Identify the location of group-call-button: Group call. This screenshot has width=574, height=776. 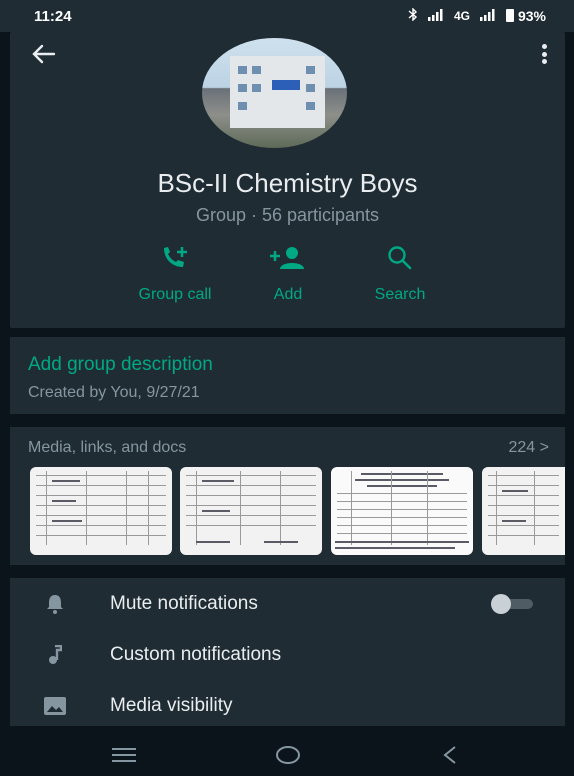
(175, 274).